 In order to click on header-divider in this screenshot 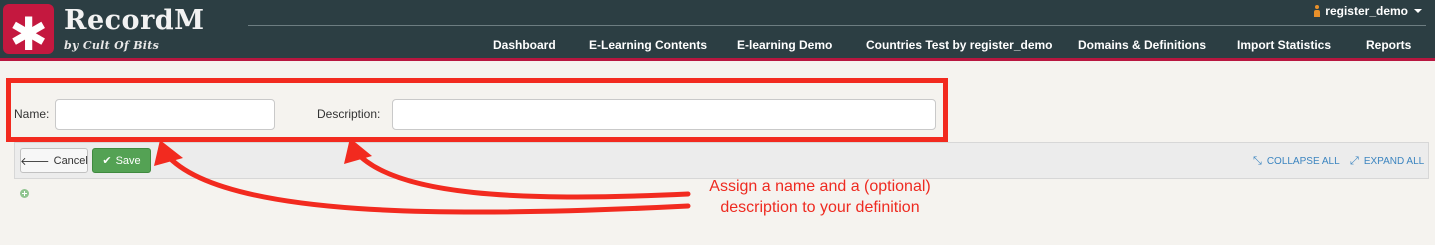, I will do `click(837, 25)`.